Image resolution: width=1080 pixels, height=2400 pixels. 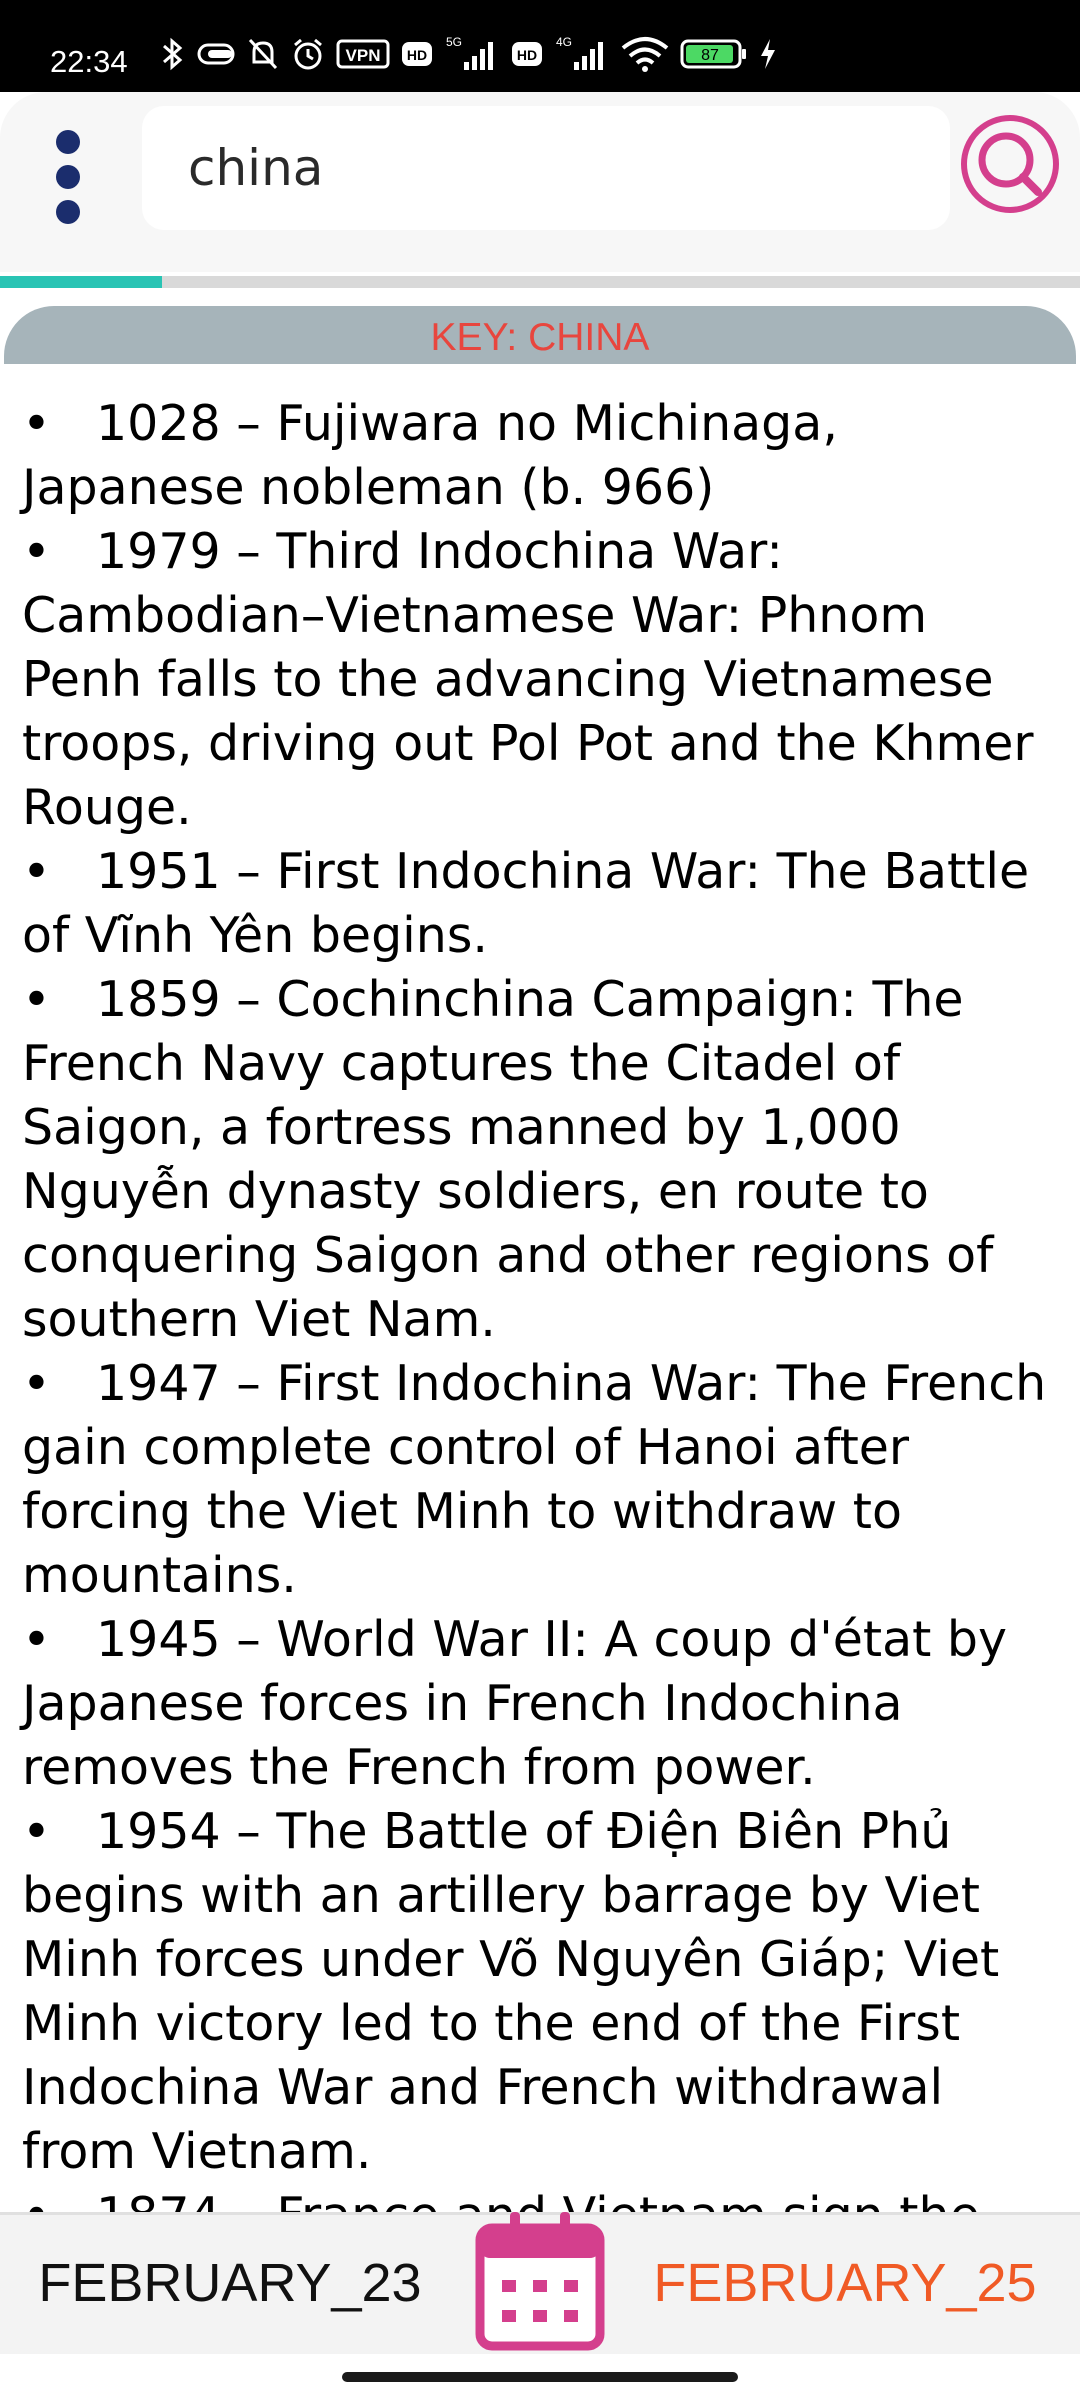 I want to click on hd-label: HD, so click(x=417, y=55).